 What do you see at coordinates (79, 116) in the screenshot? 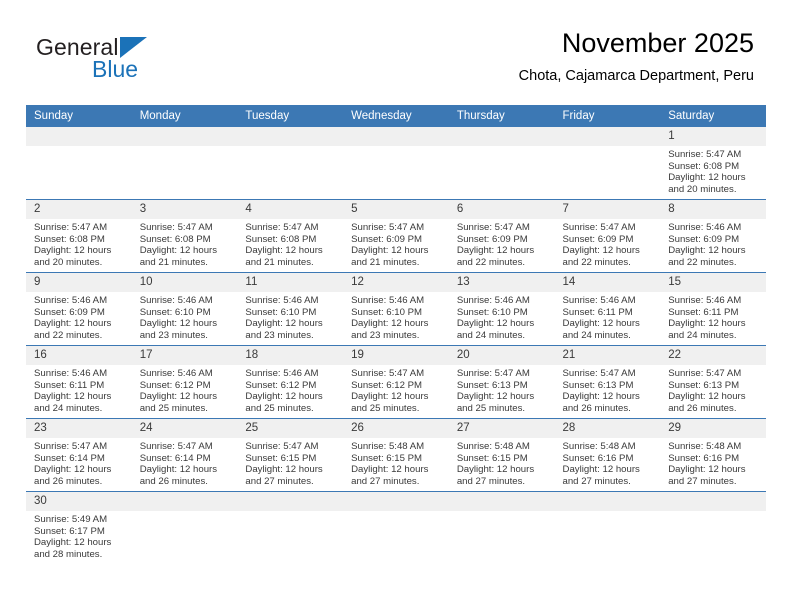
I see `weekday-header-sunday: Sunday` at bounding box center [79, 116].